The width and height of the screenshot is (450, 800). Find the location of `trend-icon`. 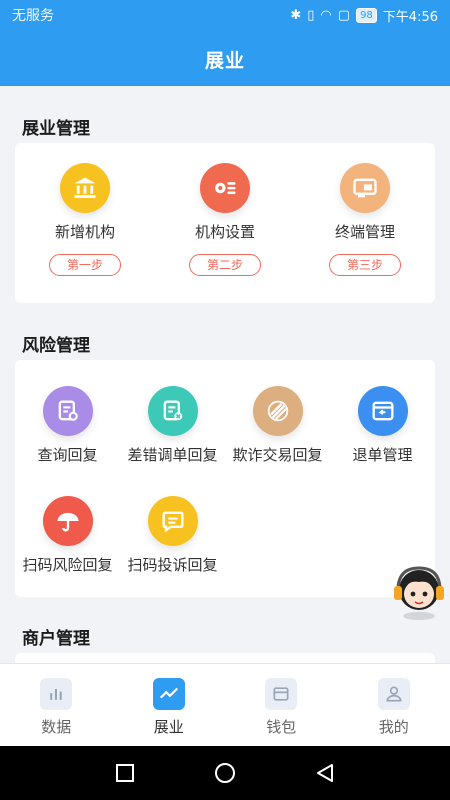

trend-icon is located at coordinates (168, 694).